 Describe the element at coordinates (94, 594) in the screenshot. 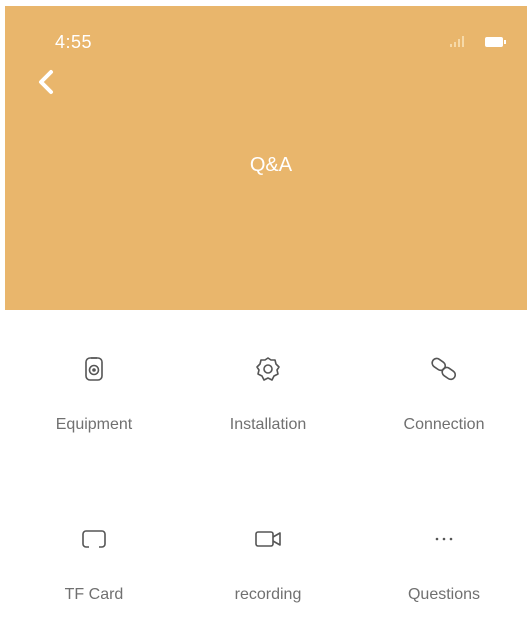

I see `grid-item-label: TF Card` at that location.